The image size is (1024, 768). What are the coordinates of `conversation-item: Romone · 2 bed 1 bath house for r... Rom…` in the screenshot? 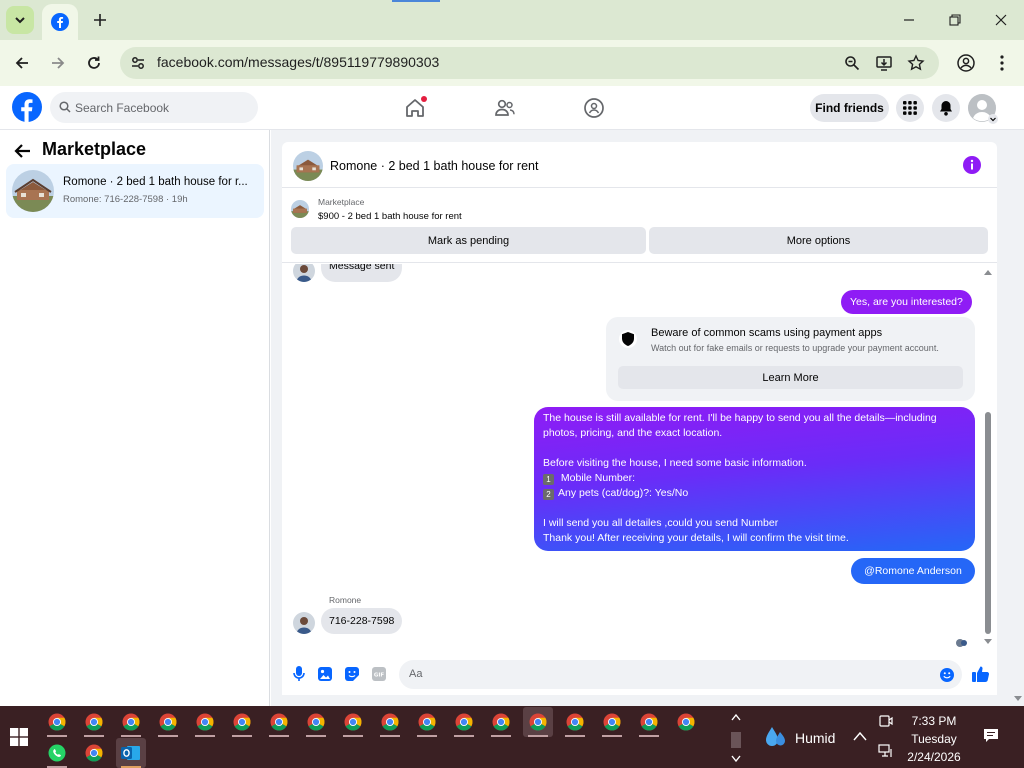 It's located at (135, 191).